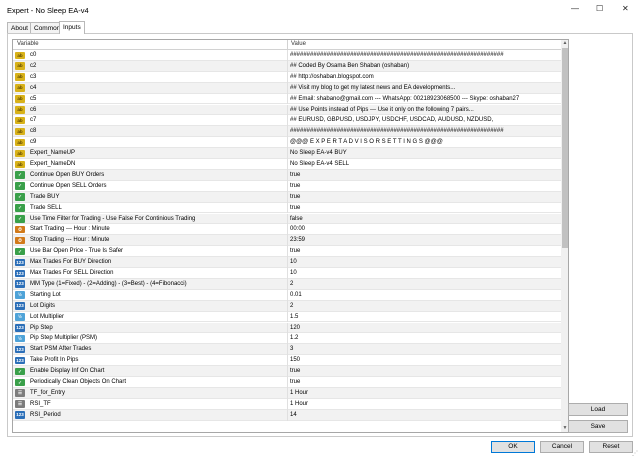  I want to click on vertical-scrollbar: ▲ ▼, so click(564, 236).